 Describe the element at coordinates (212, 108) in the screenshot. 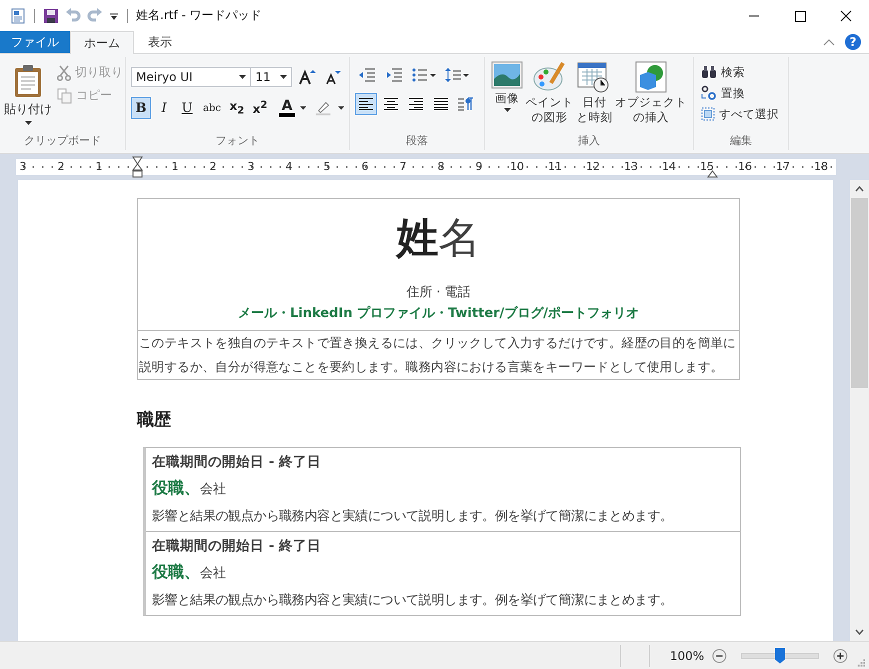

I see `format-button: abc` at that location.